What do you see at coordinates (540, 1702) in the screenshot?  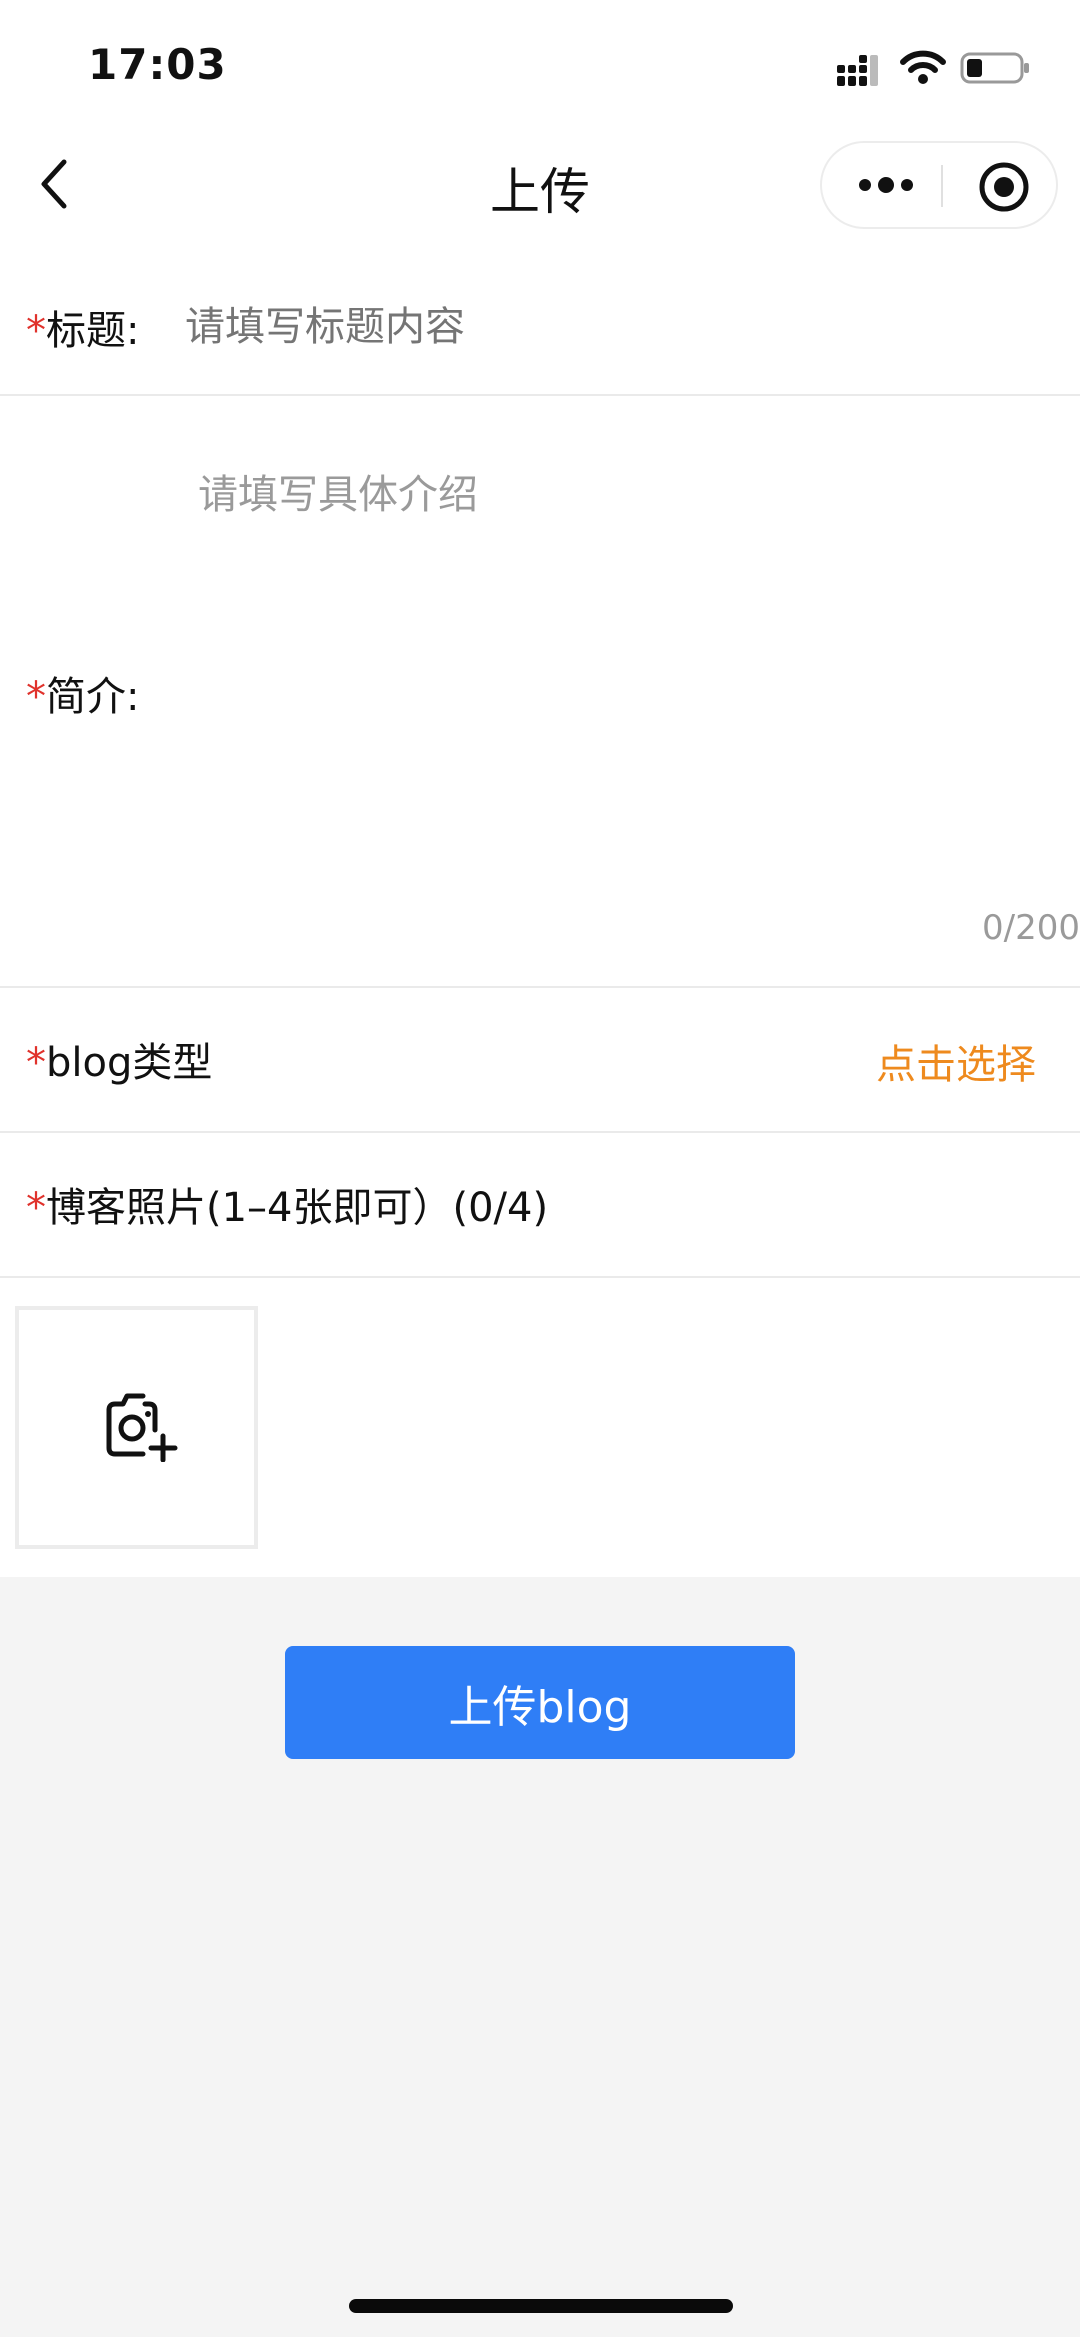 I see `upload-blog-button: 上传blog` at bounding box center [540, 1702].